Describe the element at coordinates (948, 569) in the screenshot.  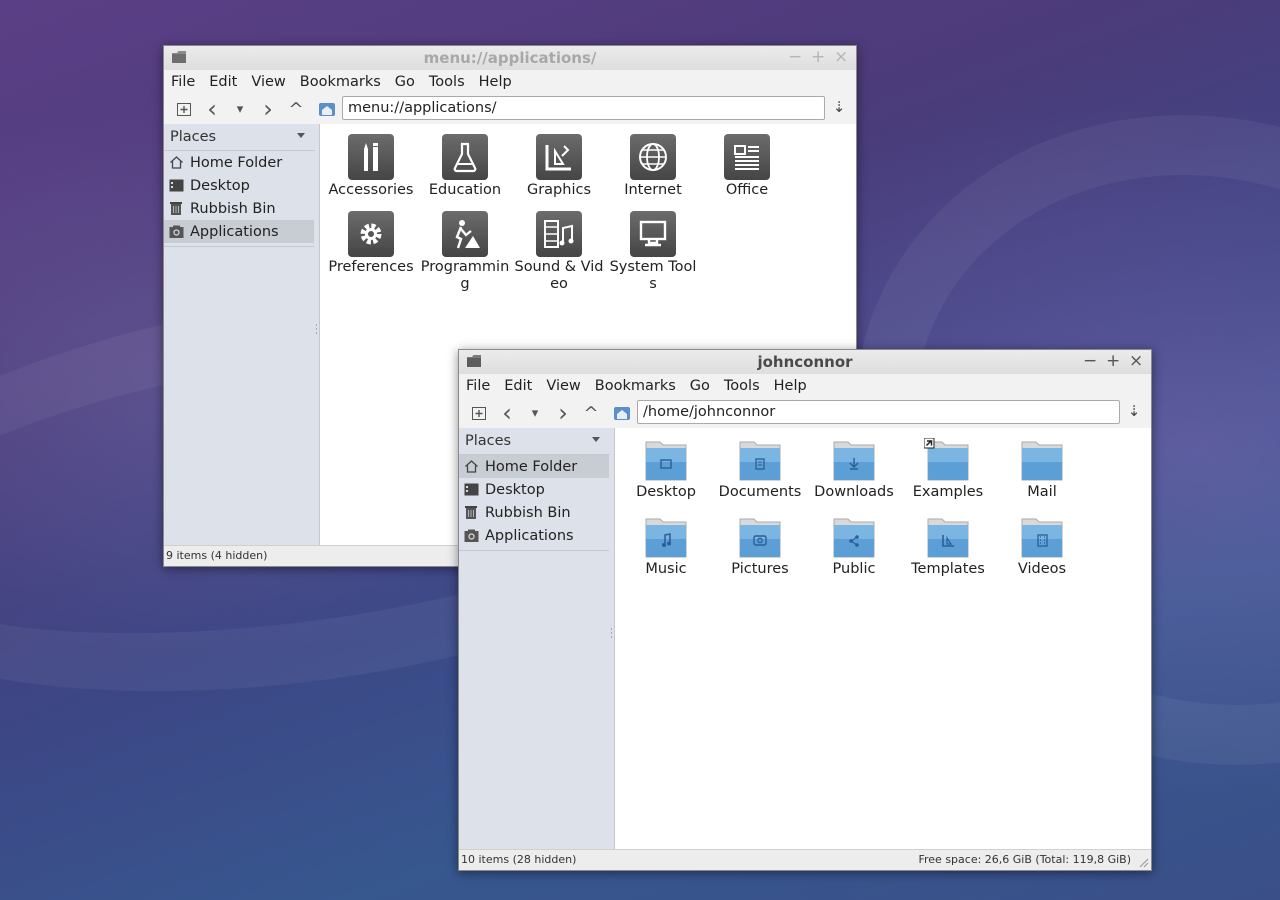
I see `folder-label: Templates` at that location.